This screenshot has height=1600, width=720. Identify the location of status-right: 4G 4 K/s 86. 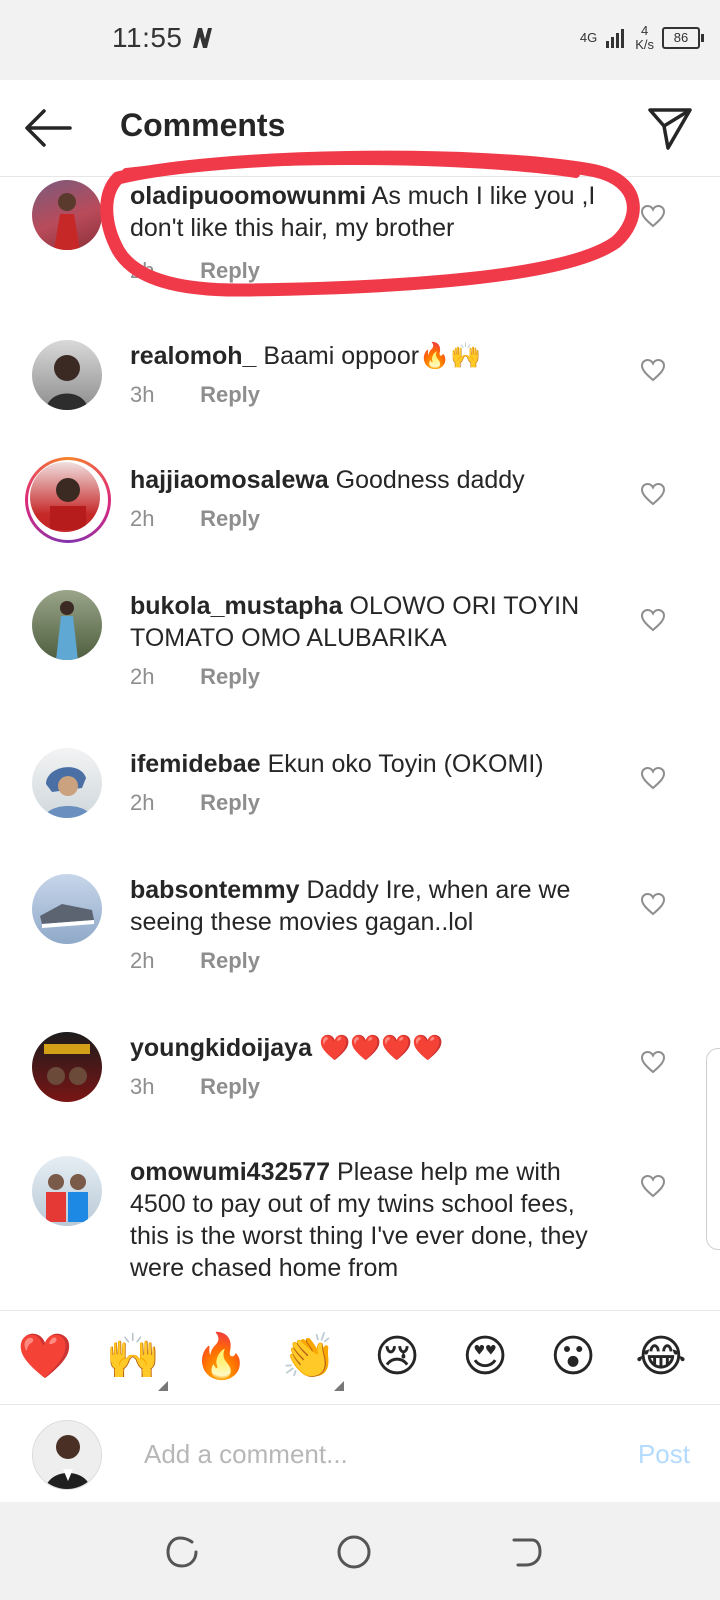
(642, 38).